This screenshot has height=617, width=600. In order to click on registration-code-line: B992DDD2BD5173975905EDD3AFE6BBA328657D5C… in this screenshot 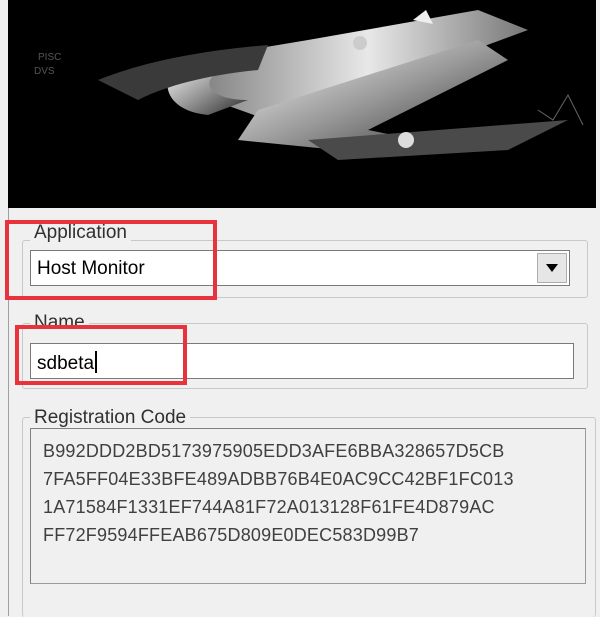, I will do `click(274, 451)`.